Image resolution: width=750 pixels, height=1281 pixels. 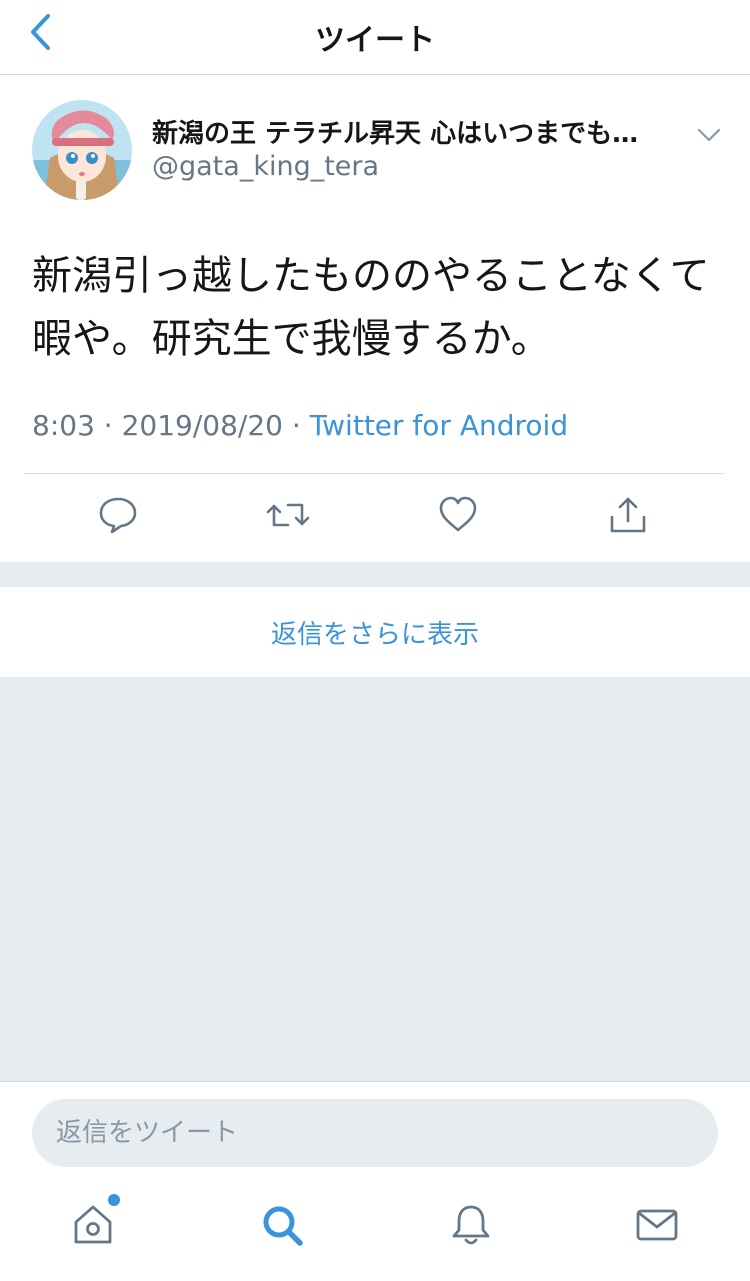 What do you see at coordinates (202, 425) in the screenshot?
I see `tweet-date: 2019/08/20` at bounding box center [202, 425].